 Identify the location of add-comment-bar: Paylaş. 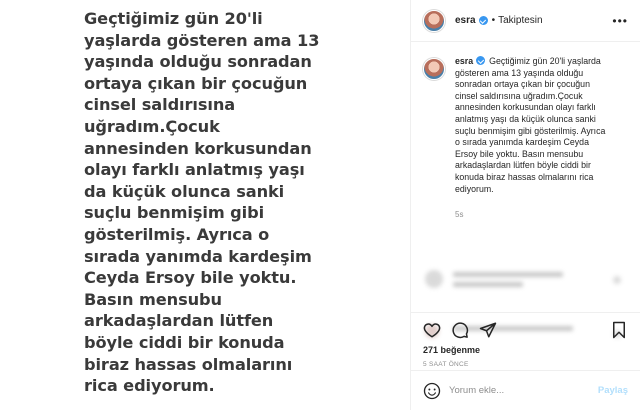
(525, 390).